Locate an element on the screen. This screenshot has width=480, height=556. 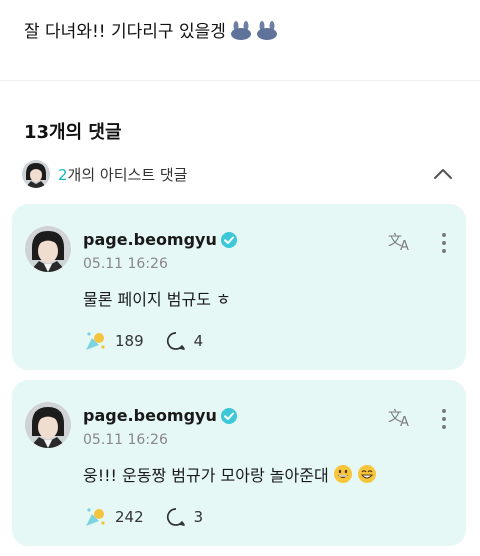
post-text-content: 잘 다녀와!! 기다리구 있을겡 is located at coordinates (125, 32).